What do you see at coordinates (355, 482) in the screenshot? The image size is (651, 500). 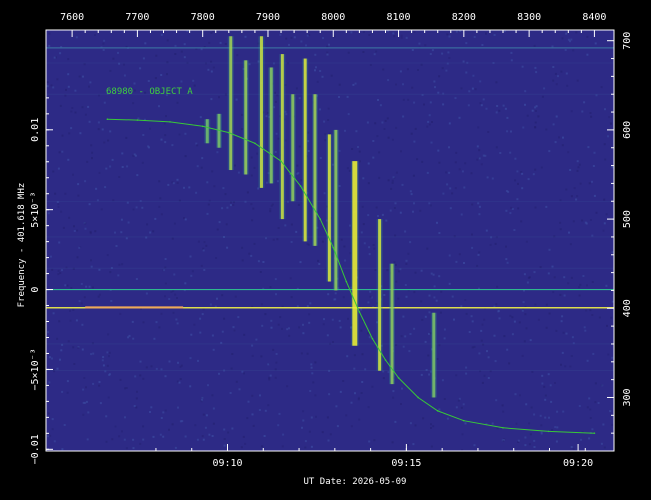 I see `x-axis-title: UT Date: 2026-05-09` at bounding box center [355, 482].